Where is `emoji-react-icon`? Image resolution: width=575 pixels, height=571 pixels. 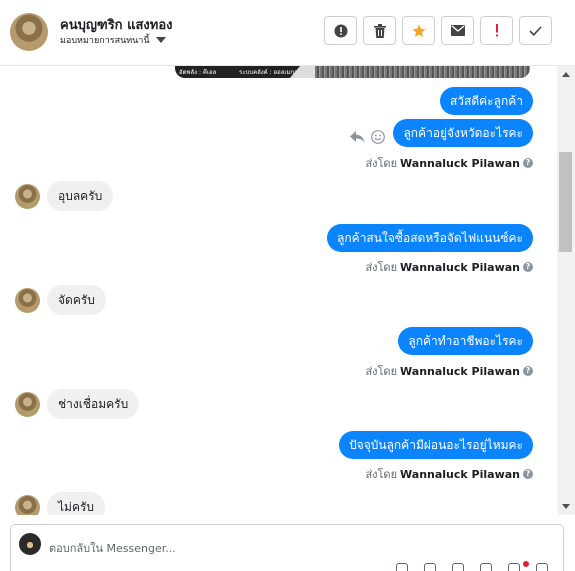 emoji-react-icon is located at coordinates (378, 137).